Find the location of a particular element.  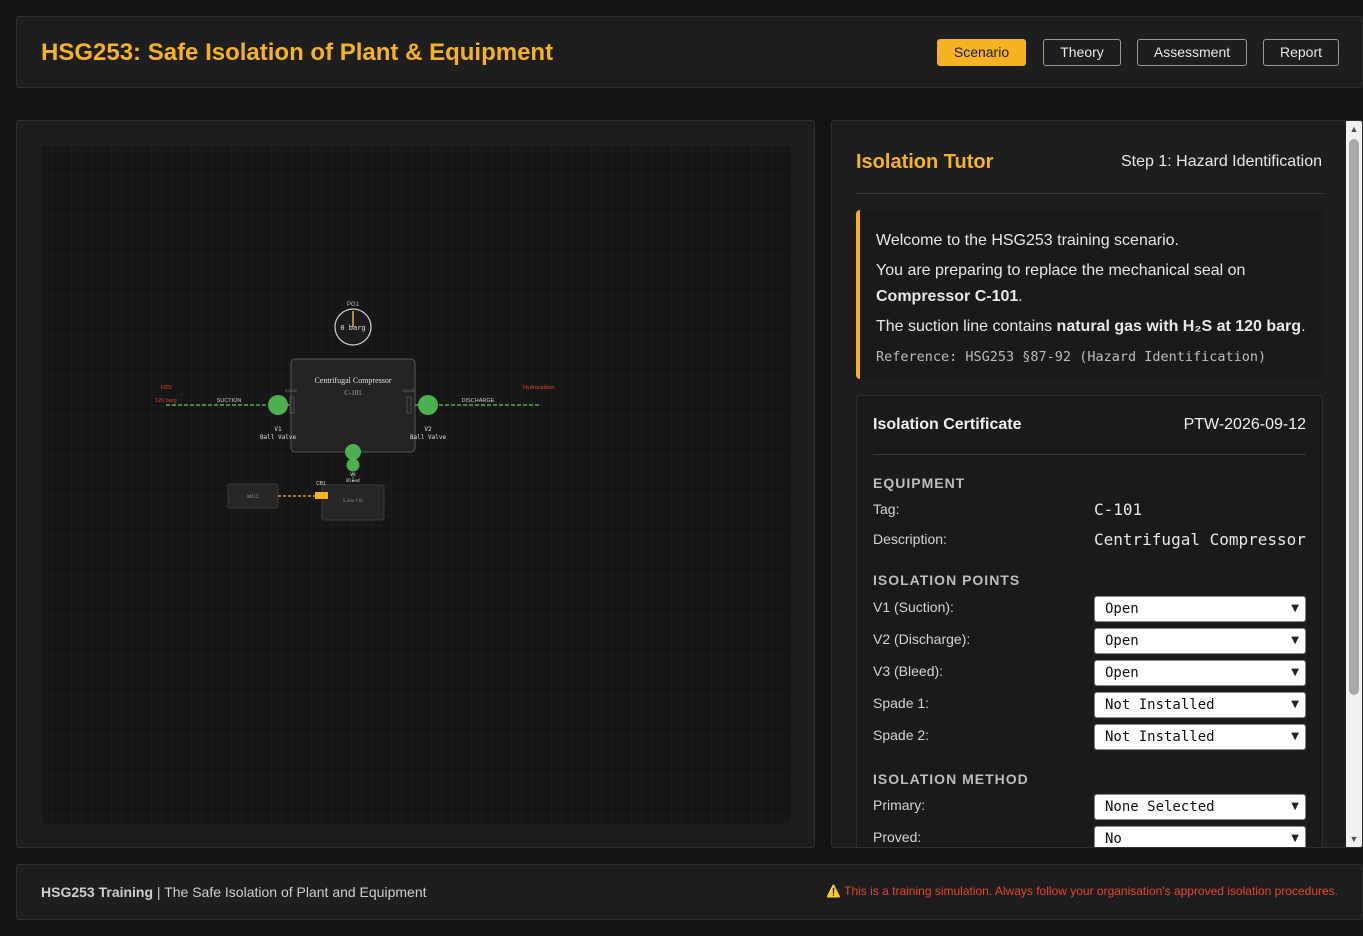

v1-type: Ball Valve is located at coordinates (278, 437).